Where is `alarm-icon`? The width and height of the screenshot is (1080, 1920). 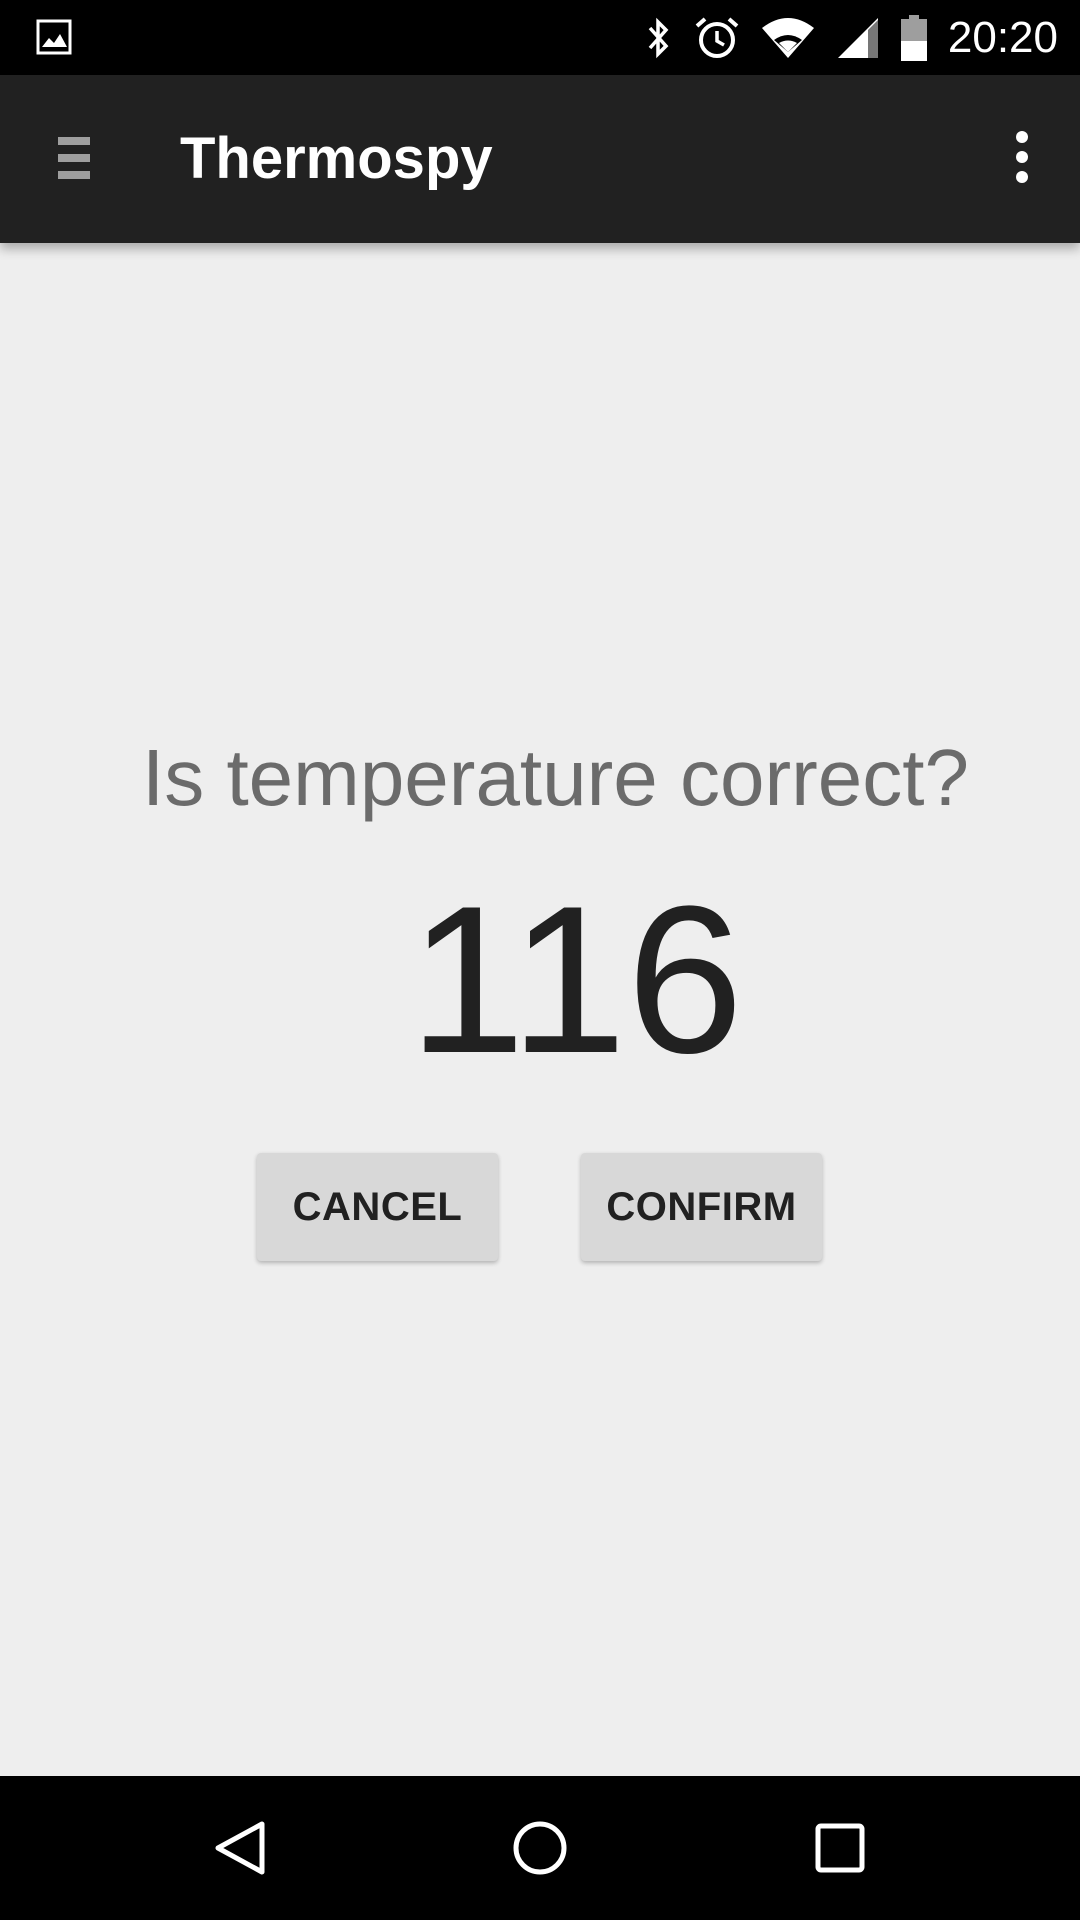 alarm-icon is located at coordinates (717, 38).